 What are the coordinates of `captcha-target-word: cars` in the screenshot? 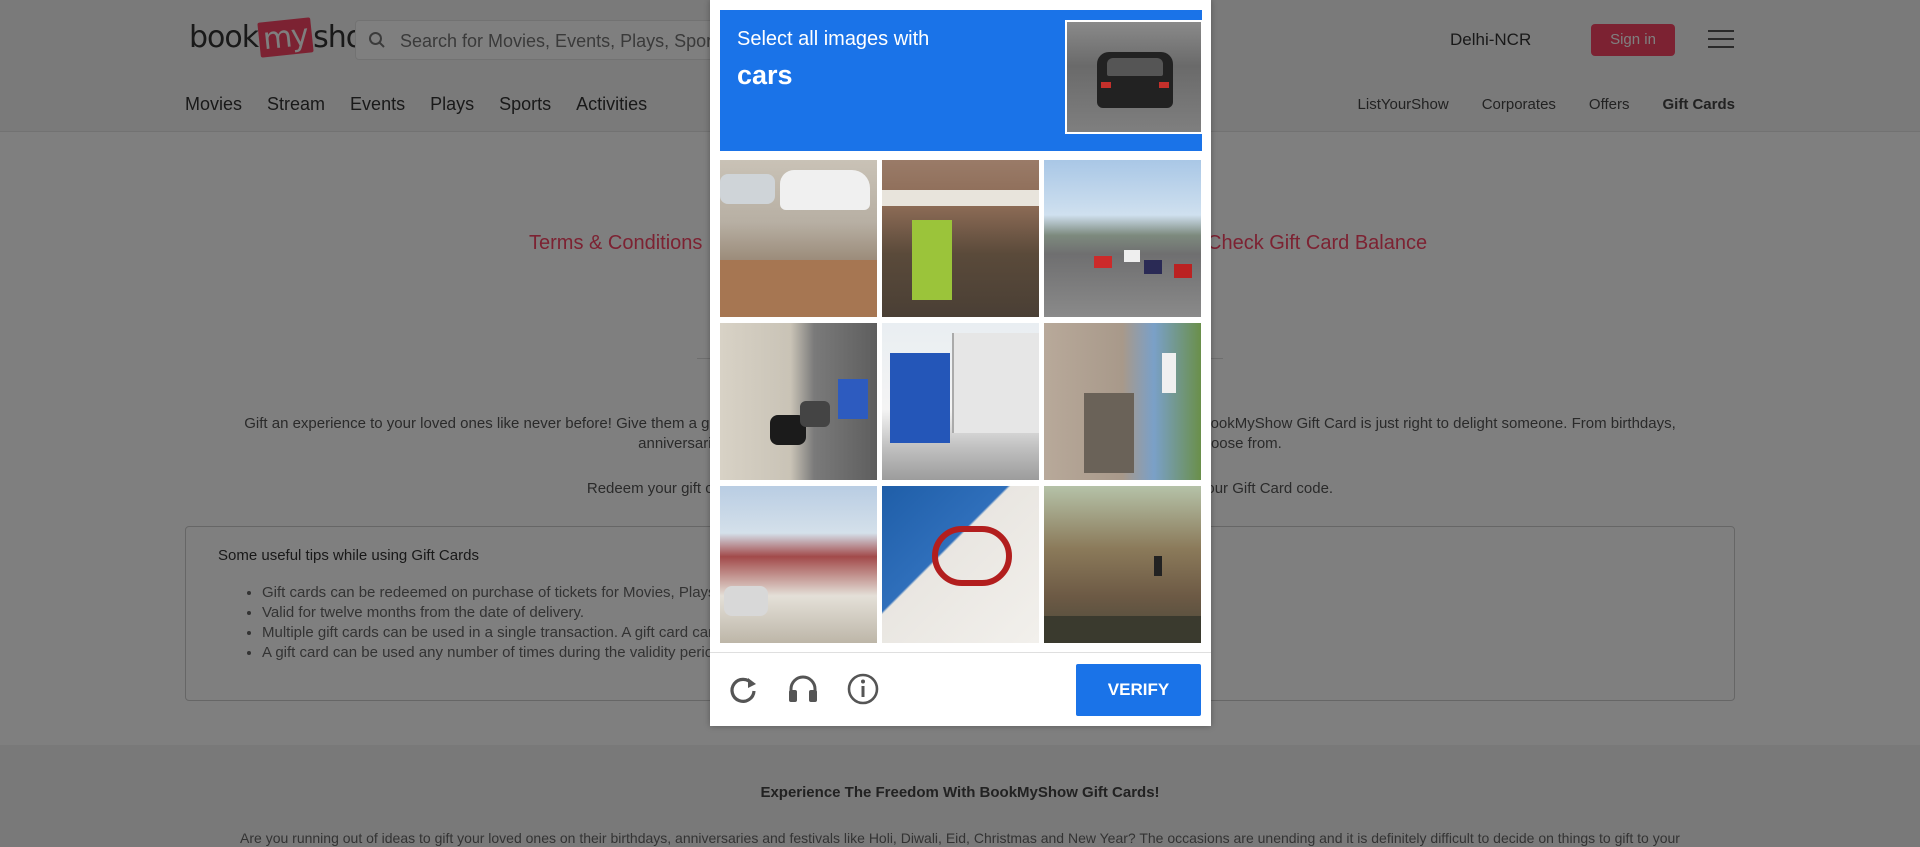 It's located at (765, 75).